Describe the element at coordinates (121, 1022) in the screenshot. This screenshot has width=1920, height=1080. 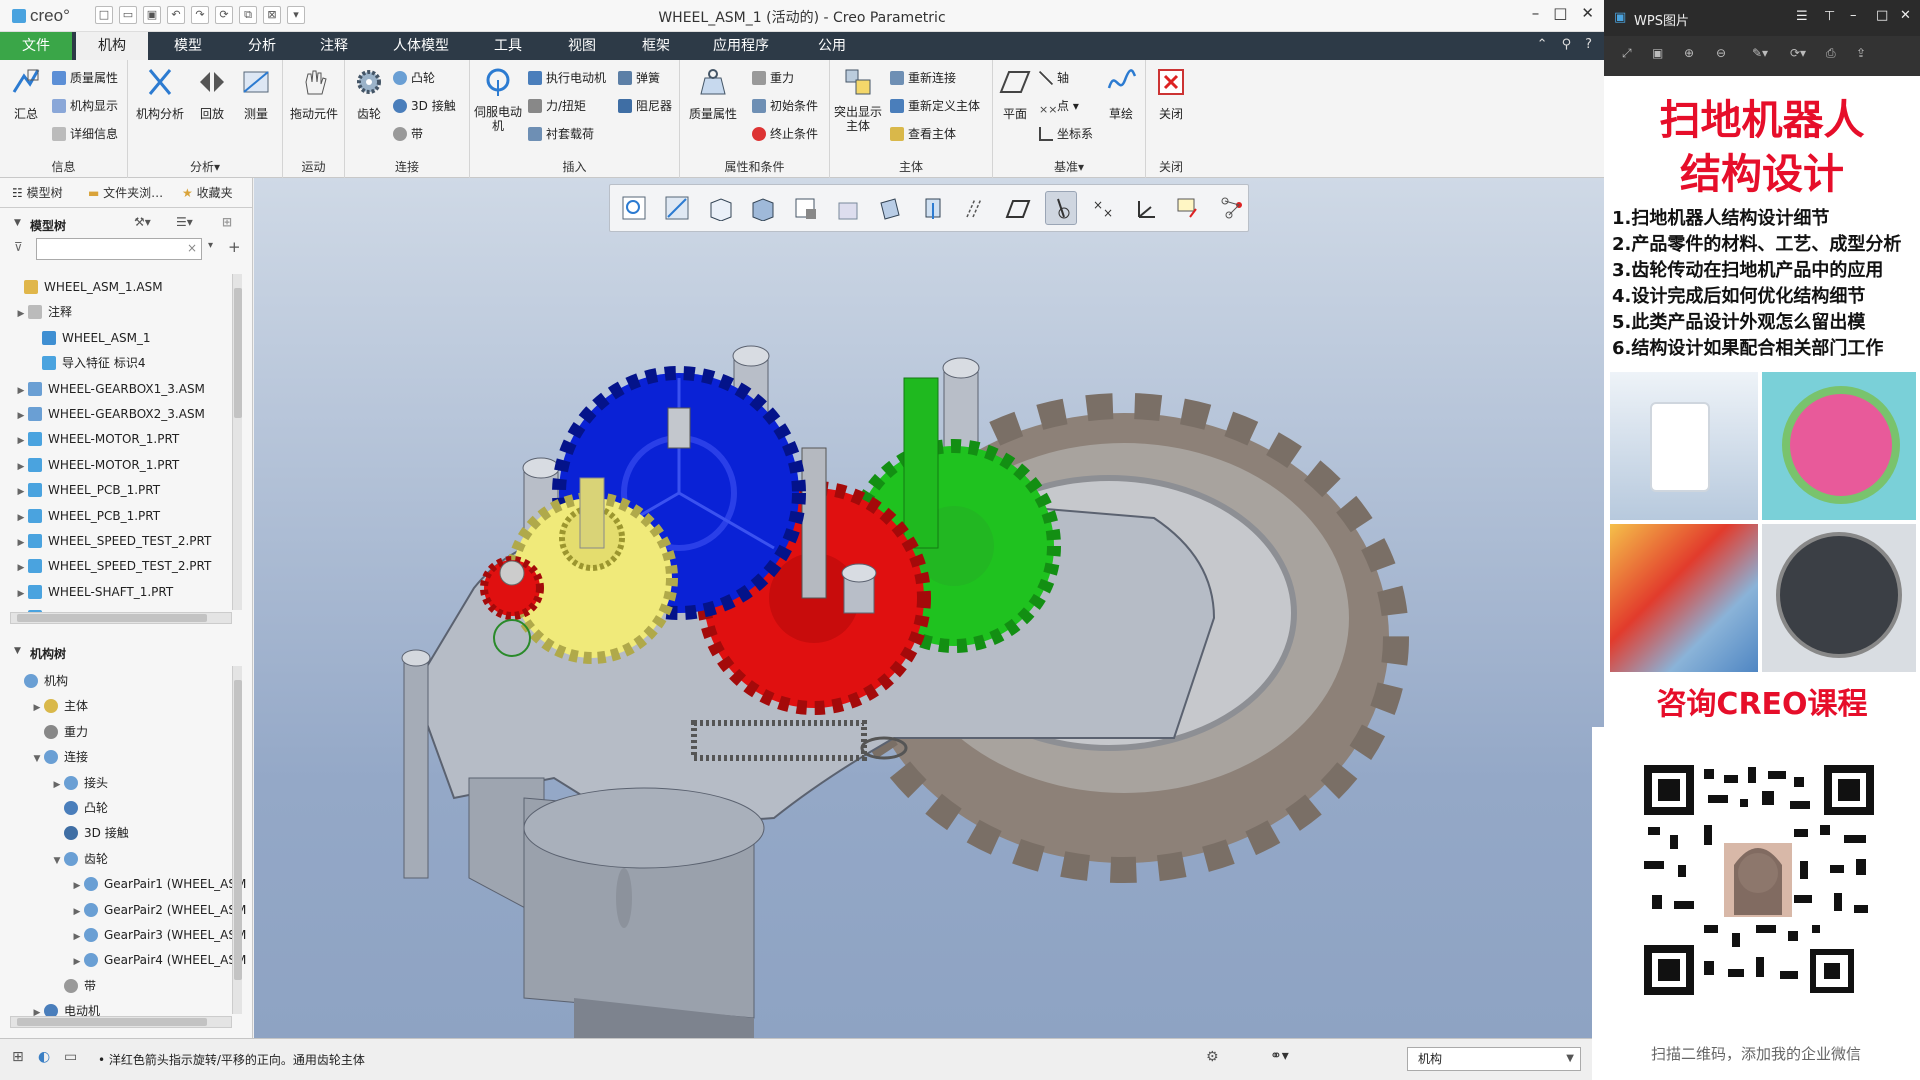
I see `mech-tree-hscroll` at that location.